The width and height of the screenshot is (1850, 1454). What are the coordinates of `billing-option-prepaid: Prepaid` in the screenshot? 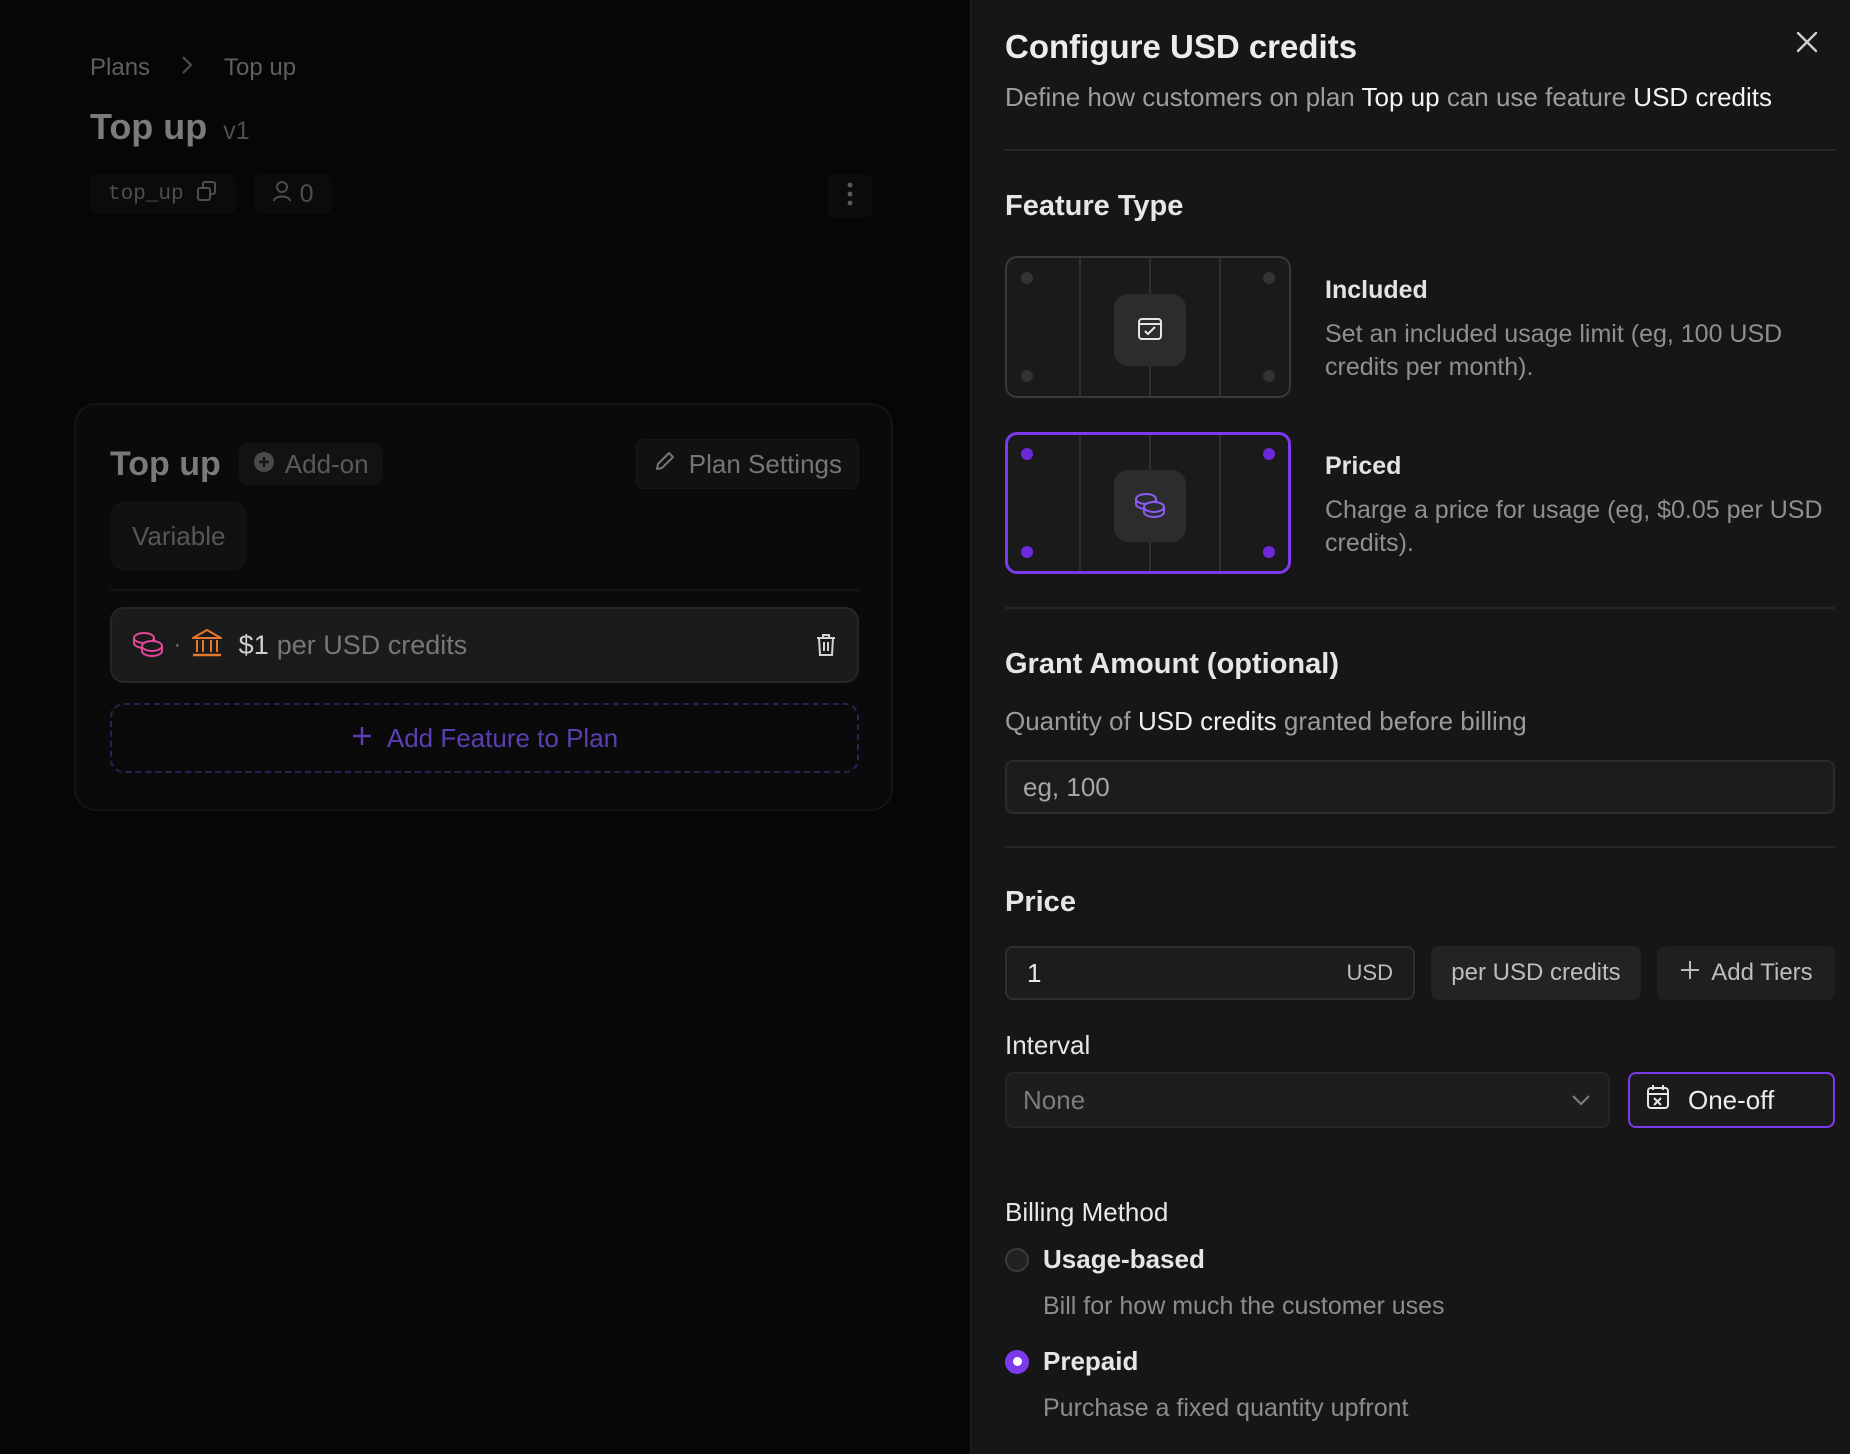 It's located at (1071, 1361).